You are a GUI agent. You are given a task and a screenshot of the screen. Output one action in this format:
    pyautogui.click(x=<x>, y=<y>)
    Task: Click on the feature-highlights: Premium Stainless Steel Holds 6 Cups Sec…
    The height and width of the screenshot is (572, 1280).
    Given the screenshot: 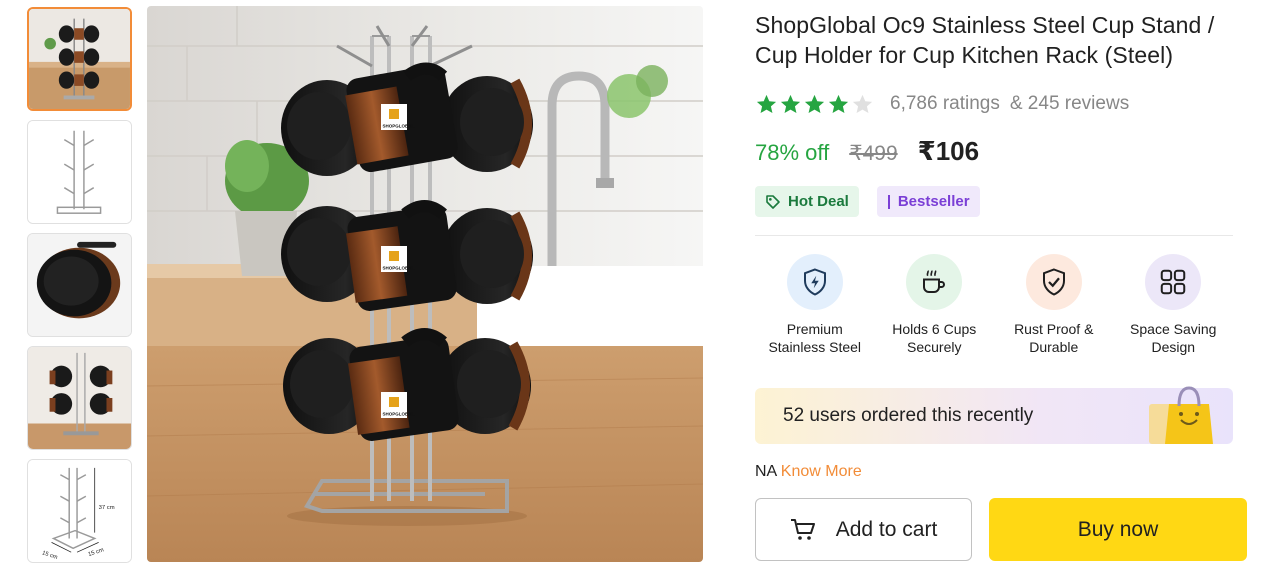 What is the action you would take?
    pyautogui.click(x=994, y=305)
    